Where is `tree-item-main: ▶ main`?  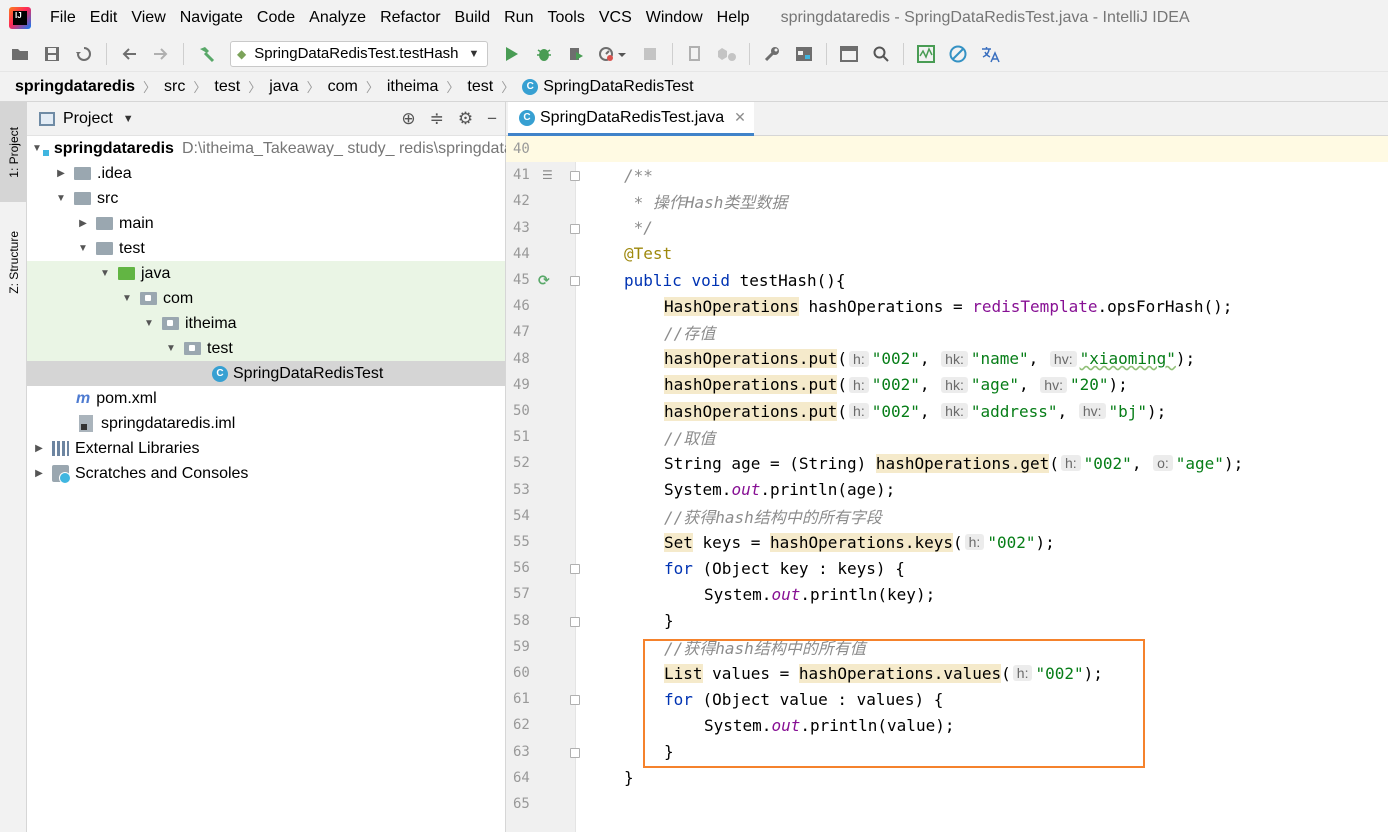 tree-item-main: ▶ main is located at coordinates (266, 223).